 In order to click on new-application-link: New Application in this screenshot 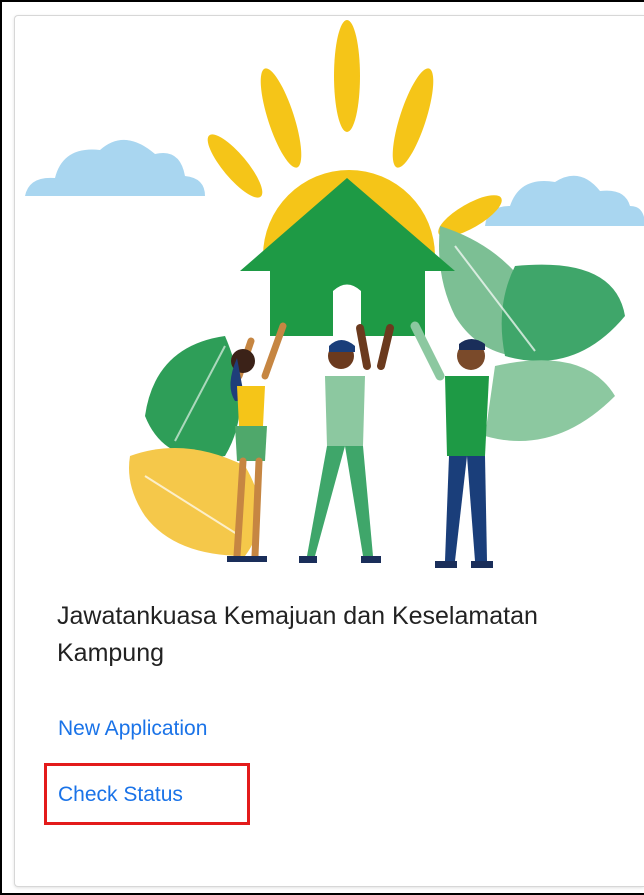, I will do `click(132, 729)`.